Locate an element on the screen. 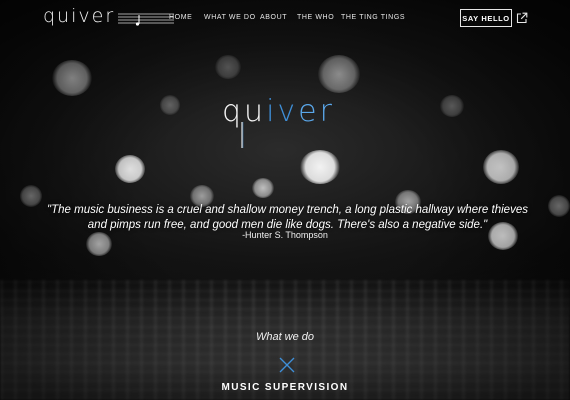 The width and height of the screenshot is (570, 400). nav-about: ABOUT is located at coordinates (273, 17).